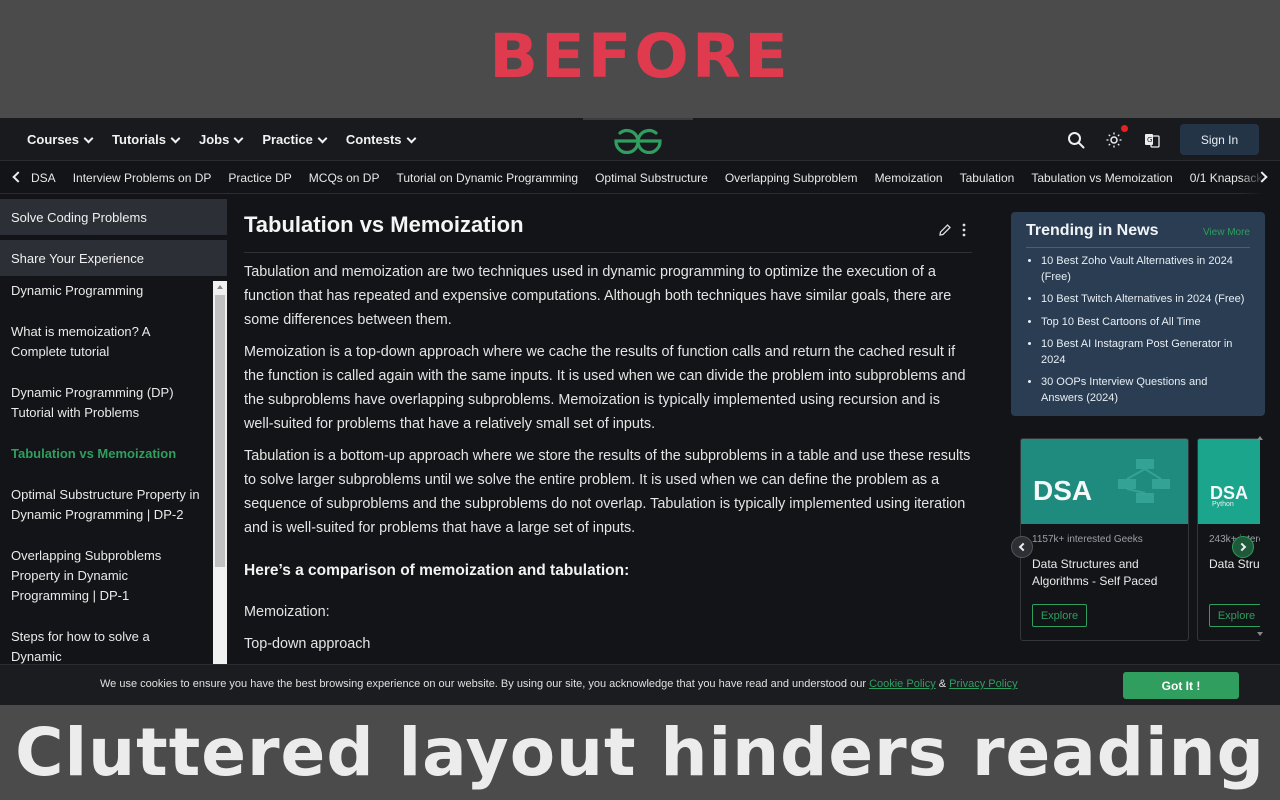 Image resolution: width=1280 pixels, height=800 pixels. What do you see at coordinates (142, 178) in the screenshot?
I see `subnav-item: Interview Problems on DP` at bounding box center [142, 178].